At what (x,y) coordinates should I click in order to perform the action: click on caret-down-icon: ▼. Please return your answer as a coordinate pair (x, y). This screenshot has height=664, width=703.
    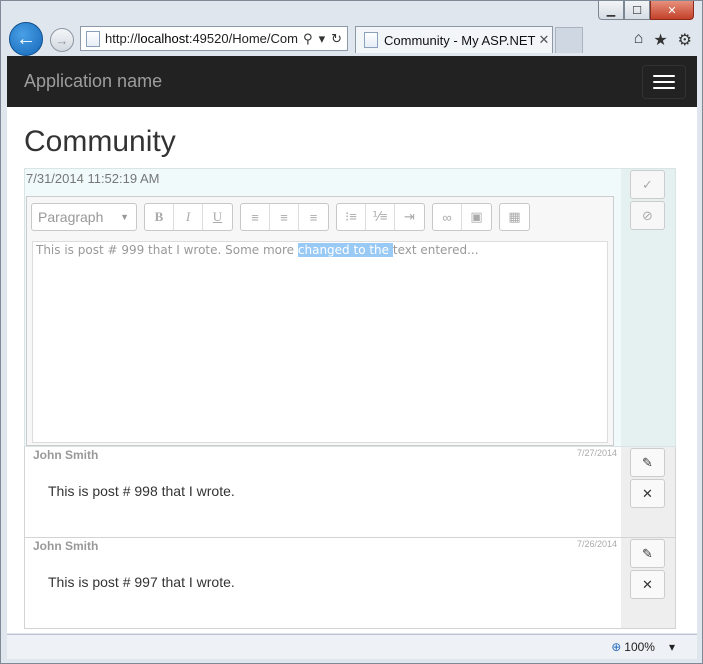
    Looking at the image, I should click on (124, 217).